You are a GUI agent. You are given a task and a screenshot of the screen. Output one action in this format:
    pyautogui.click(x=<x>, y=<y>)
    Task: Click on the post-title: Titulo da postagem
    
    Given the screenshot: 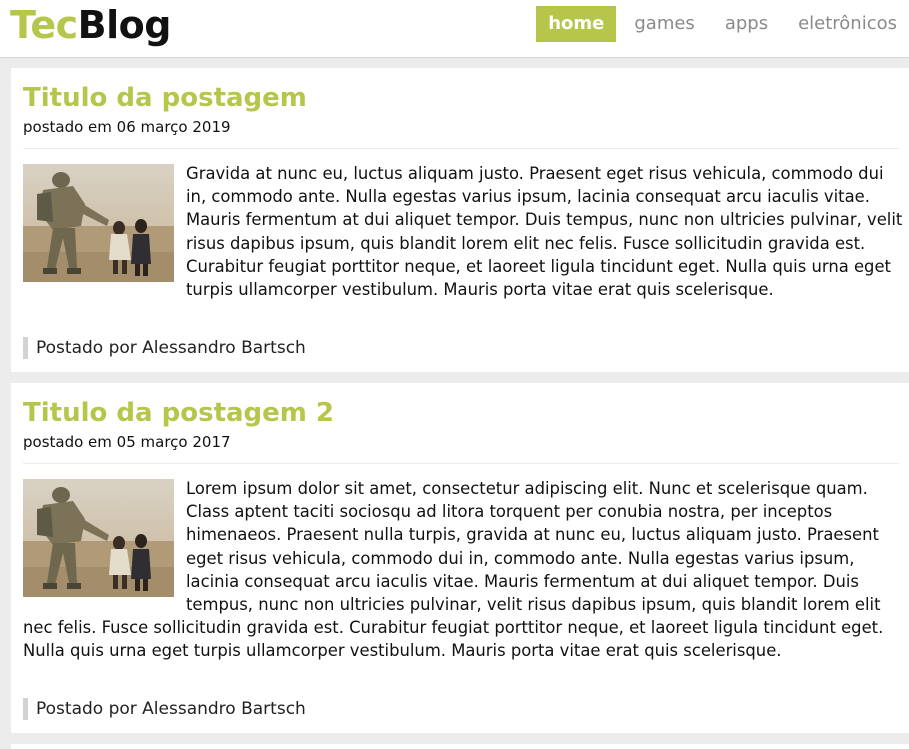 What is the action you would take?
    pyautogui.click(x=165, y=98)
    